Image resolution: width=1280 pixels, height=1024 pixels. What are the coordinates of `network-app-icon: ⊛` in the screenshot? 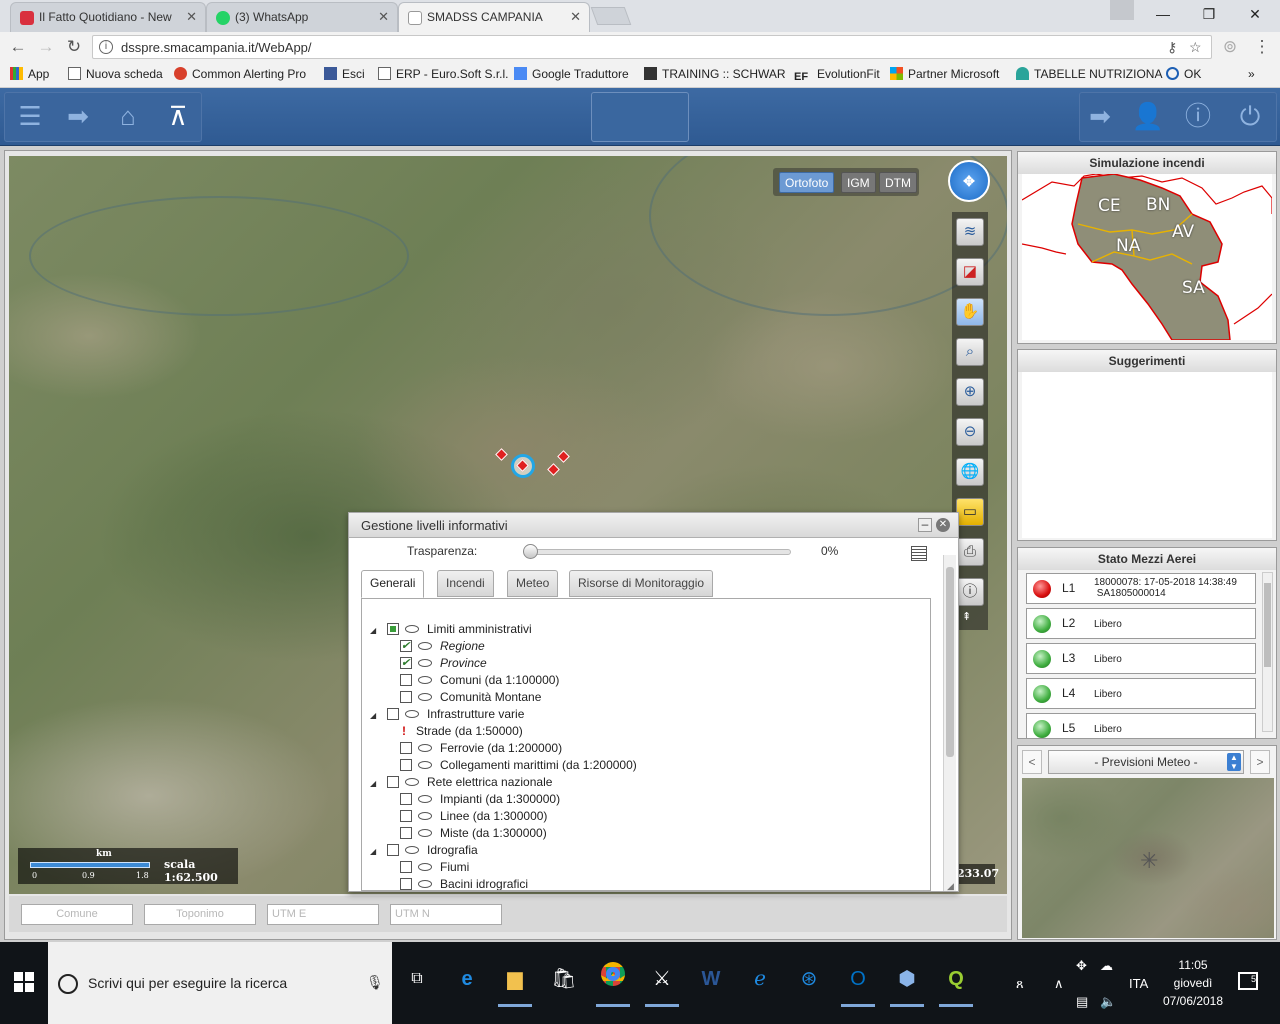 It's located at (809, 979).